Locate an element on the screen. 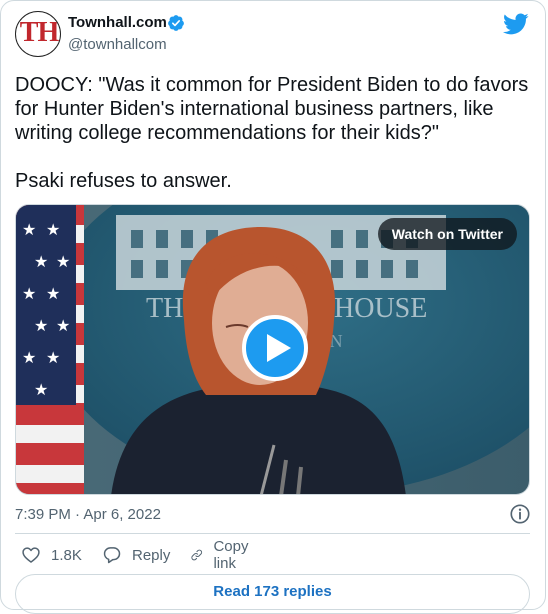 The height and width of the screenshot is (614, 548). like-button: 1.8K is located at coordinates (51, 555).